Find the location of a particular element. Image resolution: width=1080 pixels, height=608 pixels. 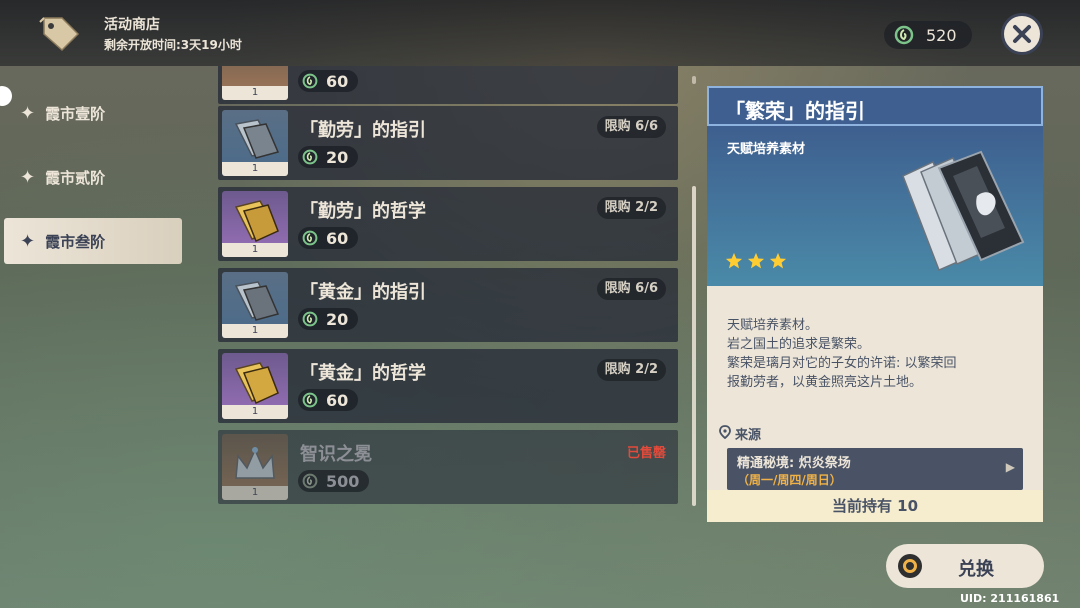

rarity-stars is located at coordinates (756, 261).